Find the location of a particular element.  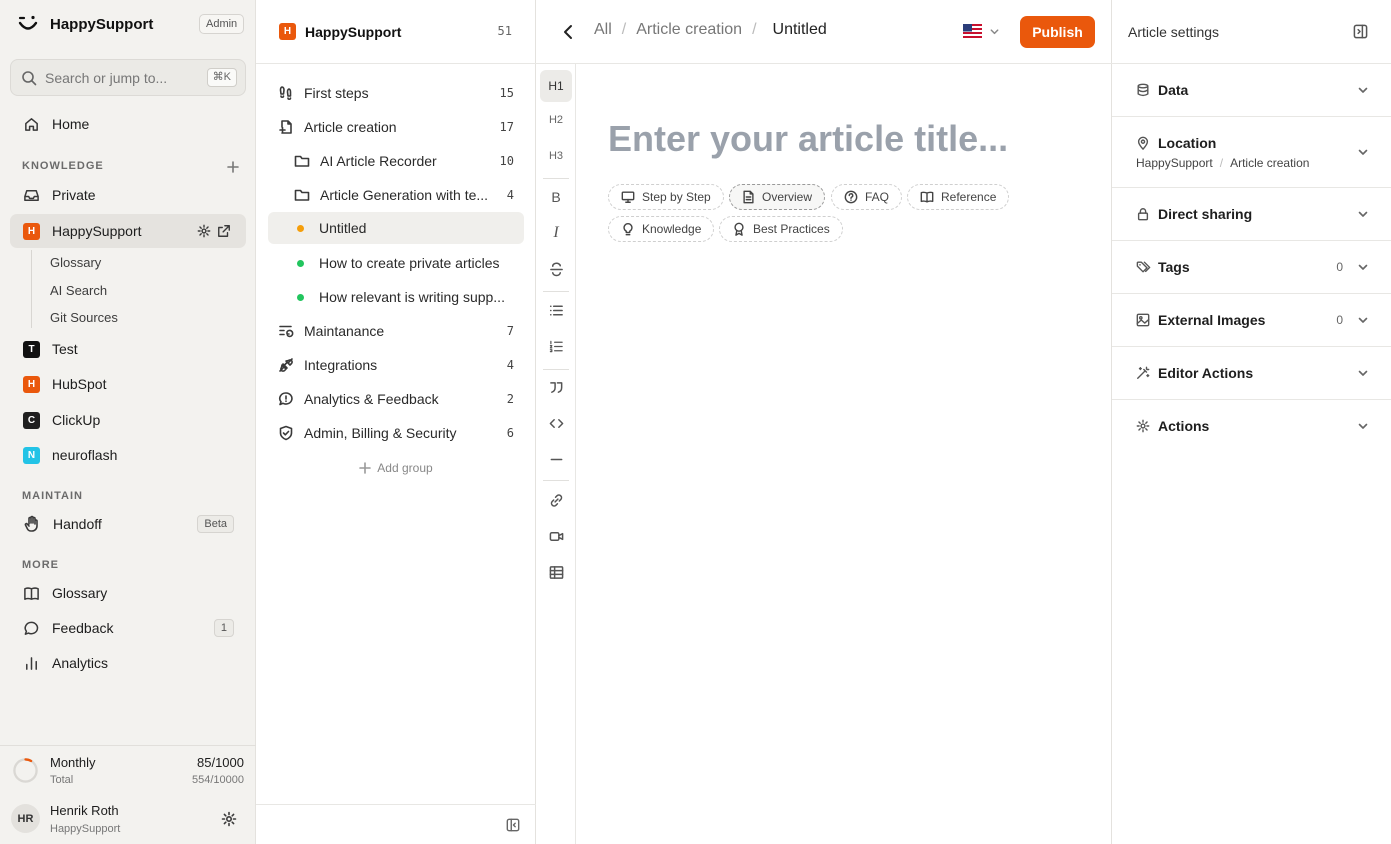

tree-row-count: 6 is located at coordinates (510, 433).